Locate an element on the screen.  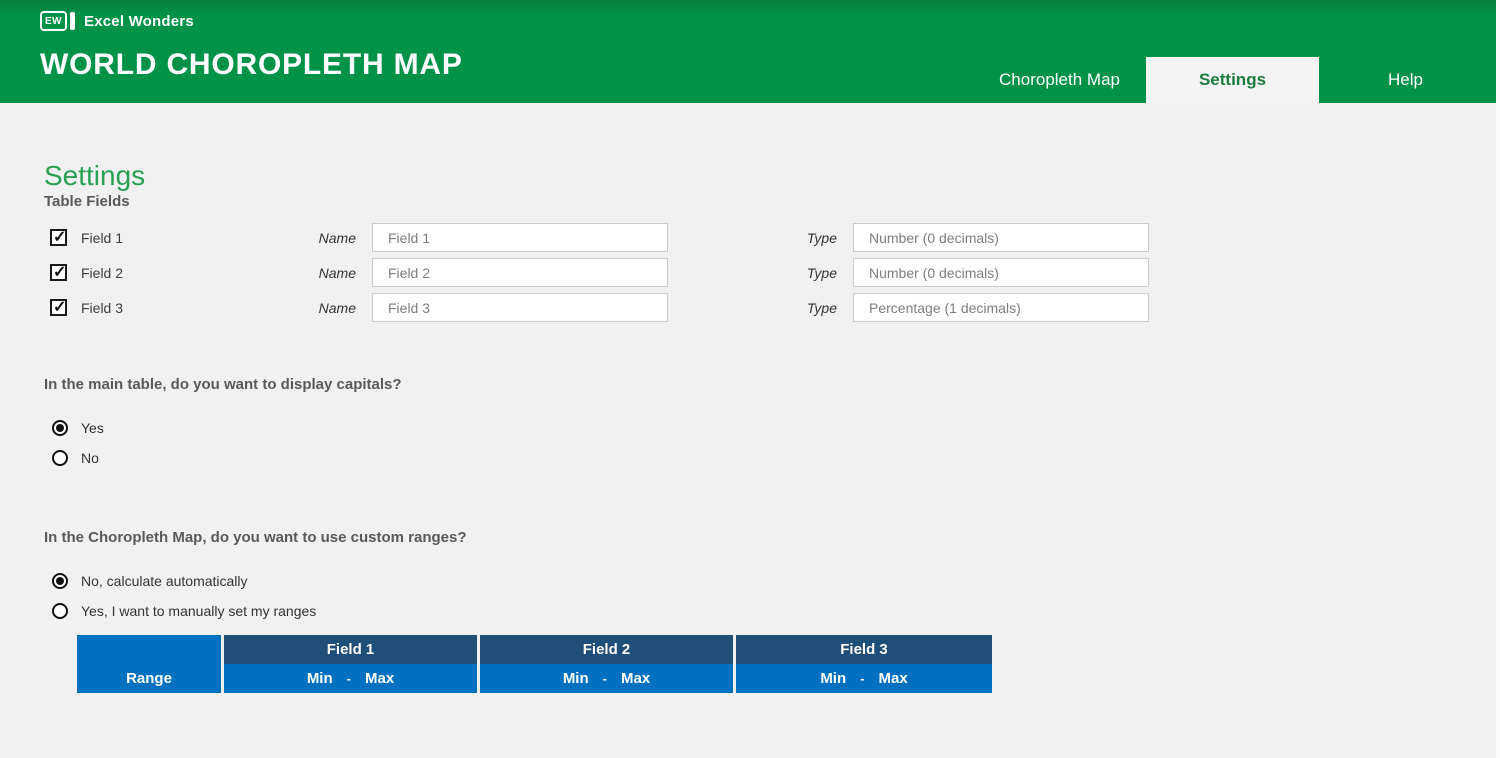
logo-initials: EW is located at coordinates (53, 21).